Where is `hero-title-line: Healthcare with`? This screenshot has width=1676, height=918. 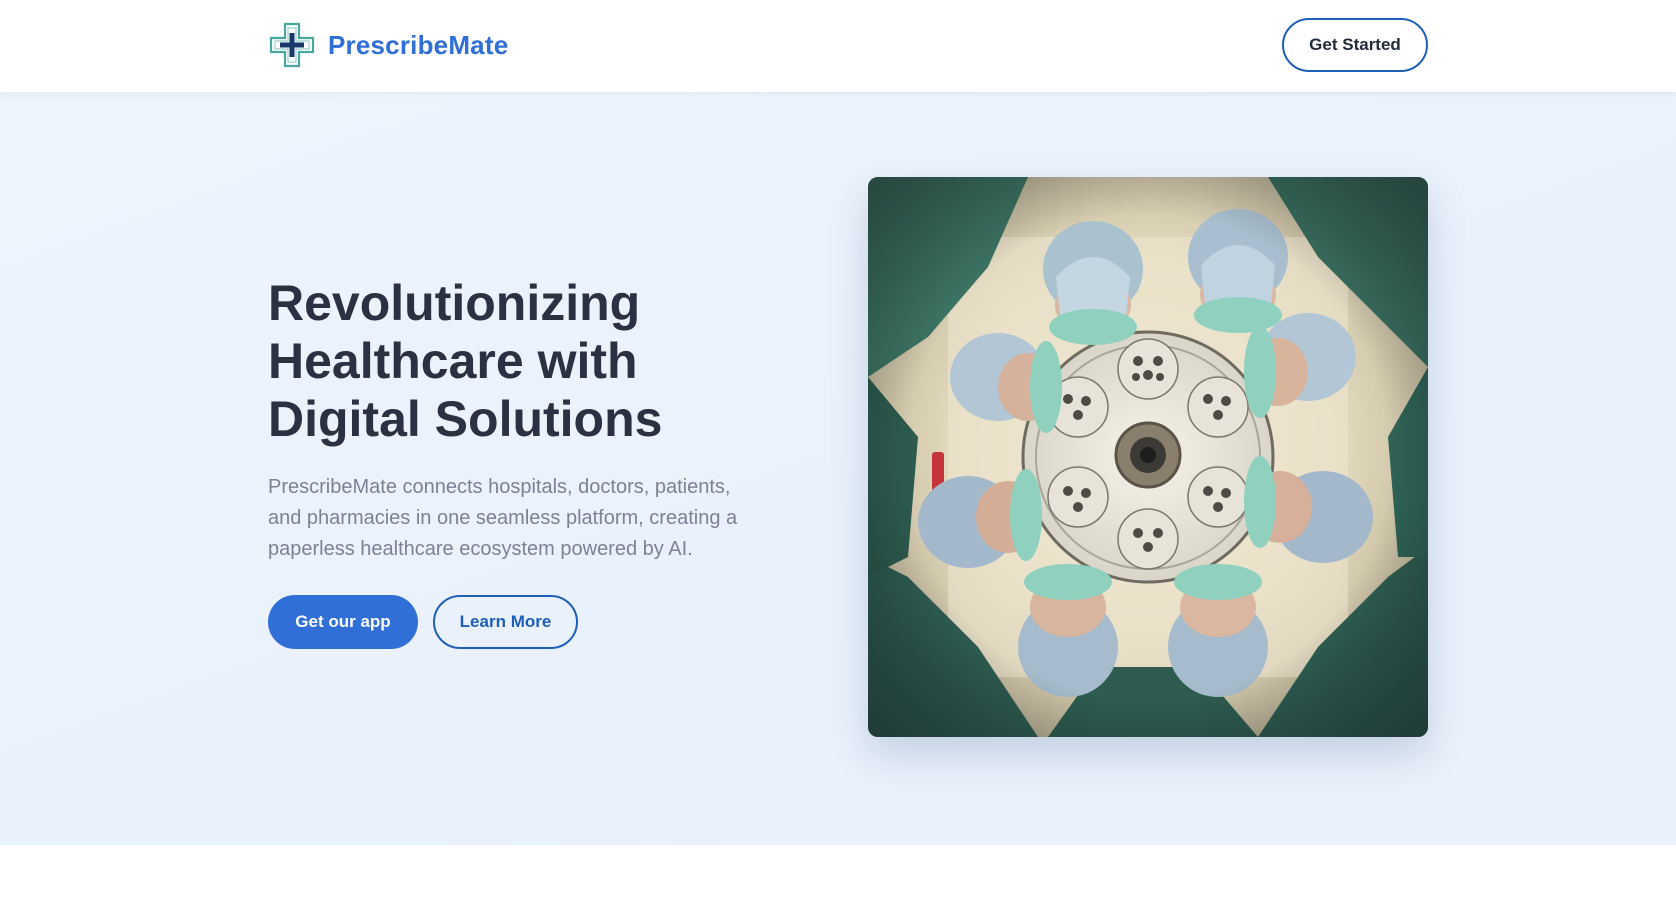
hero-title-line: Healthcare with is located at coordinates (453, 361).